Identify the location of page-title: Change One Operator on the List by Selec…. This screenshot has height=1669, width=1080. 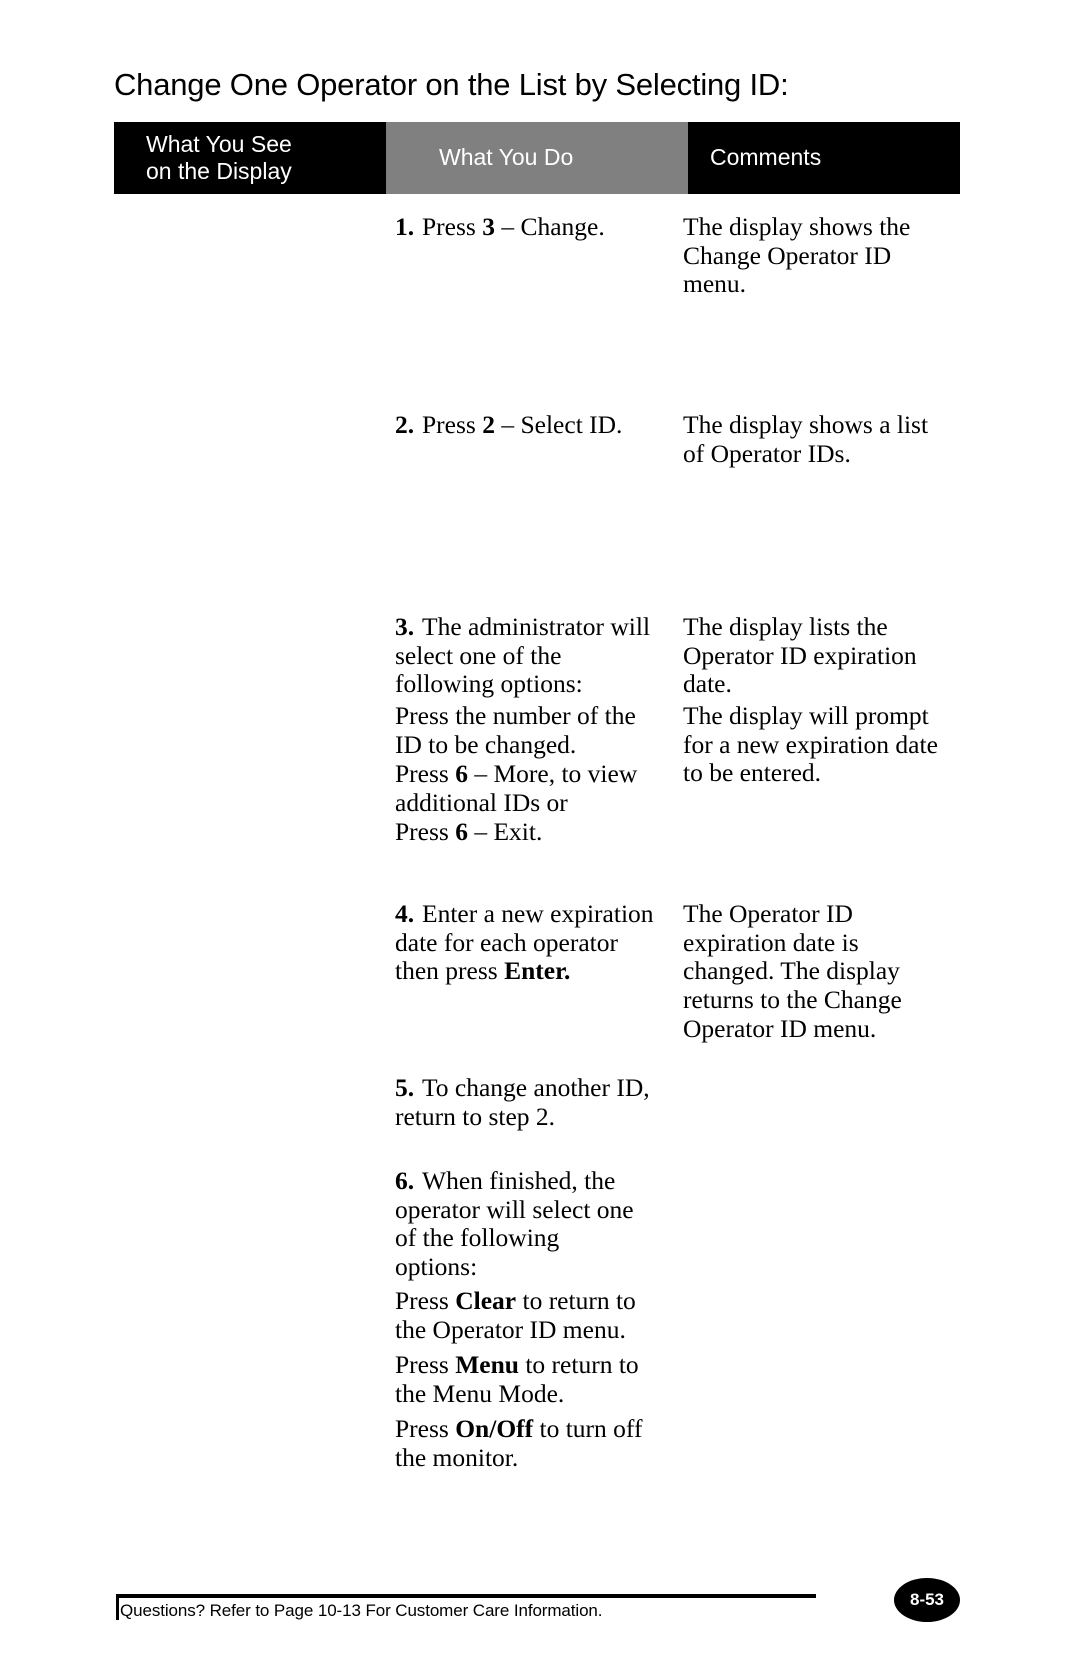
(451, 84).